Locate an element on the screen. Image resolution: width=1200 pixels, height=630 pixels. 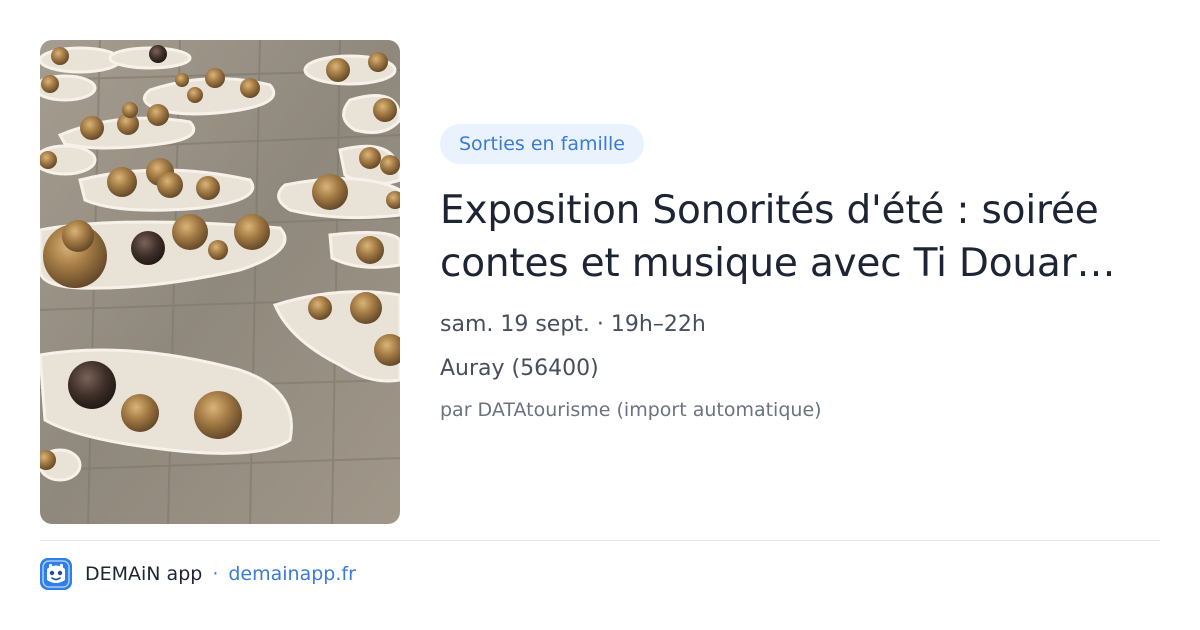
app-domain-link: demainapp.fr is located at coordinates (292, 574).